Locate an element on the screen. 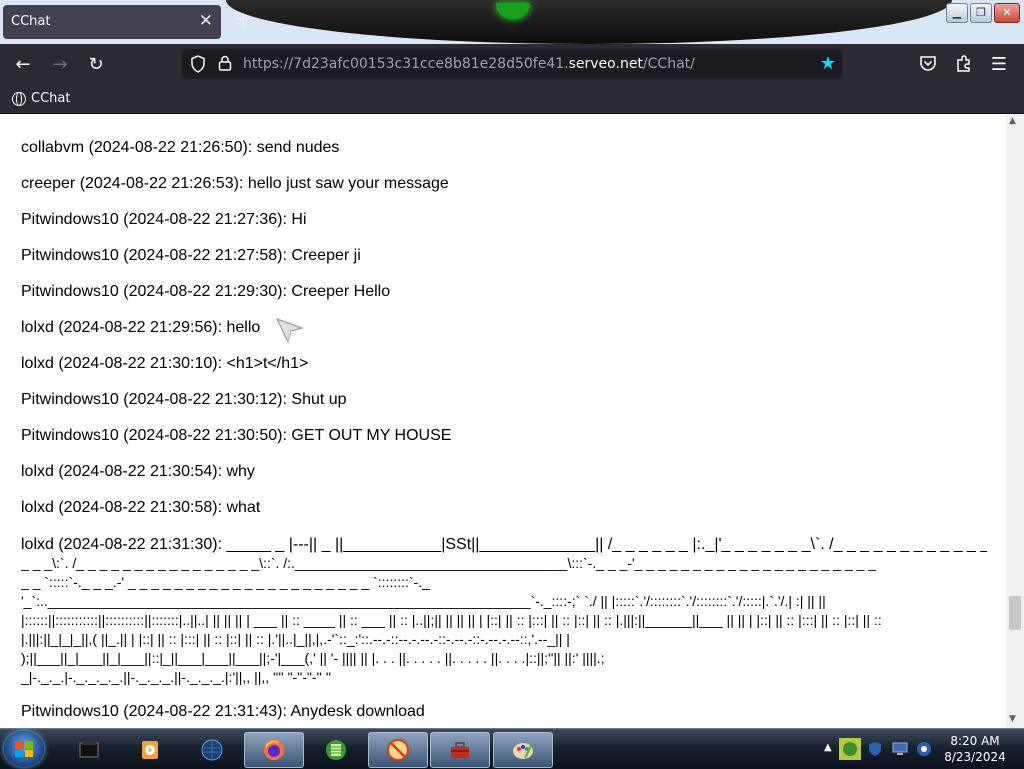 Image resolution: width=1024 pixels, height=769 pixels. paint-icon is located at coordinates (523, 751).